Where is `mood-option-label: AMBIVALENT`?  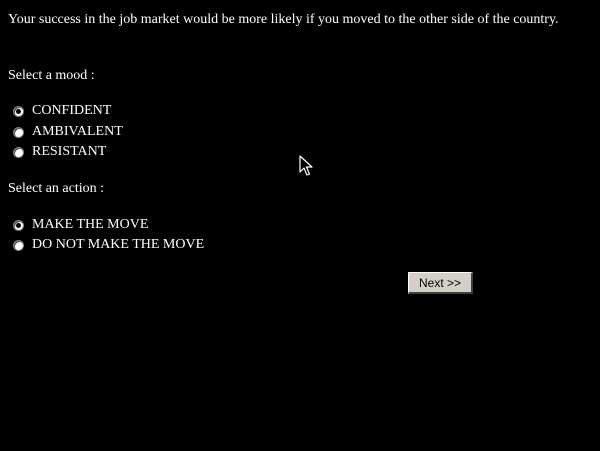
mood-option-label: AMBIVALENT is located at coordinates (77, 131).